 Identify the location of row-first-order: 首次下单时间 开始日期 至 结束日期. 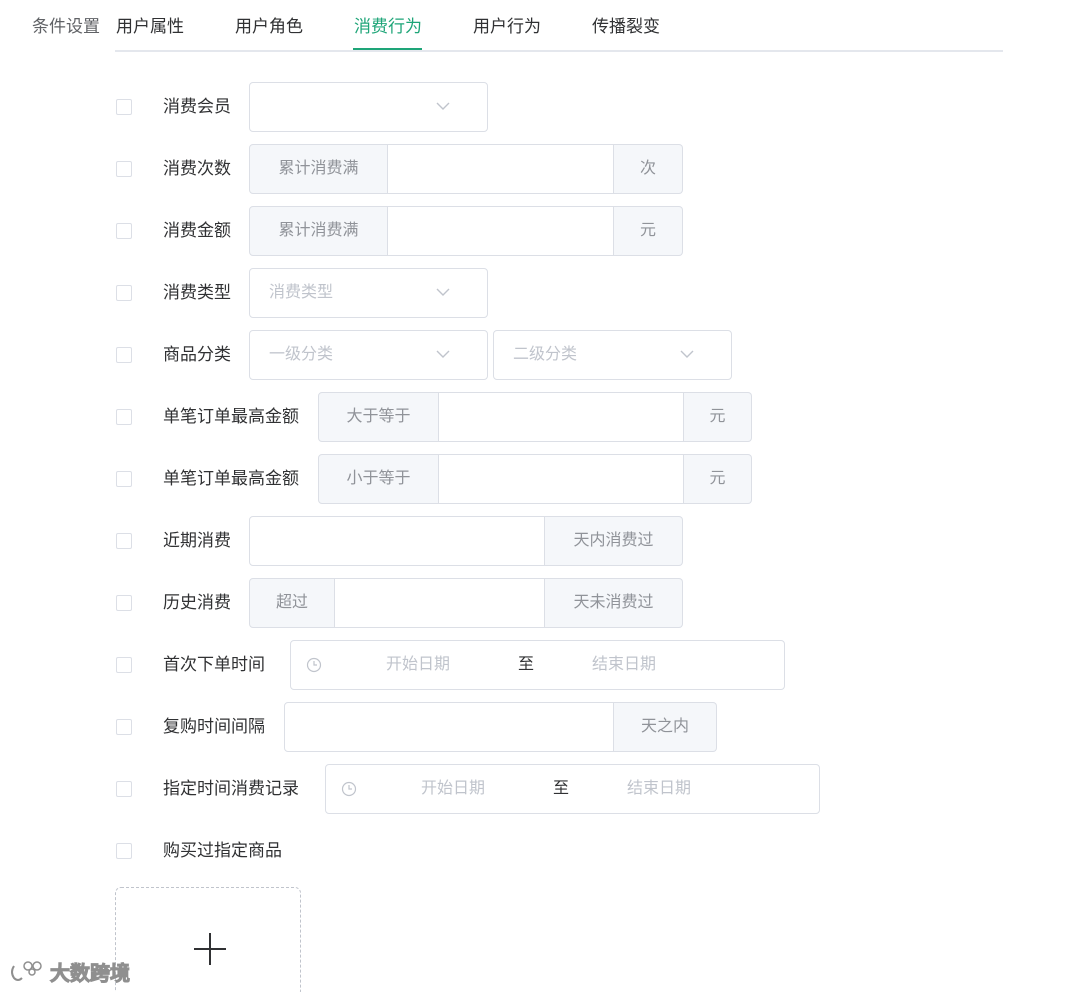
(540, 665).